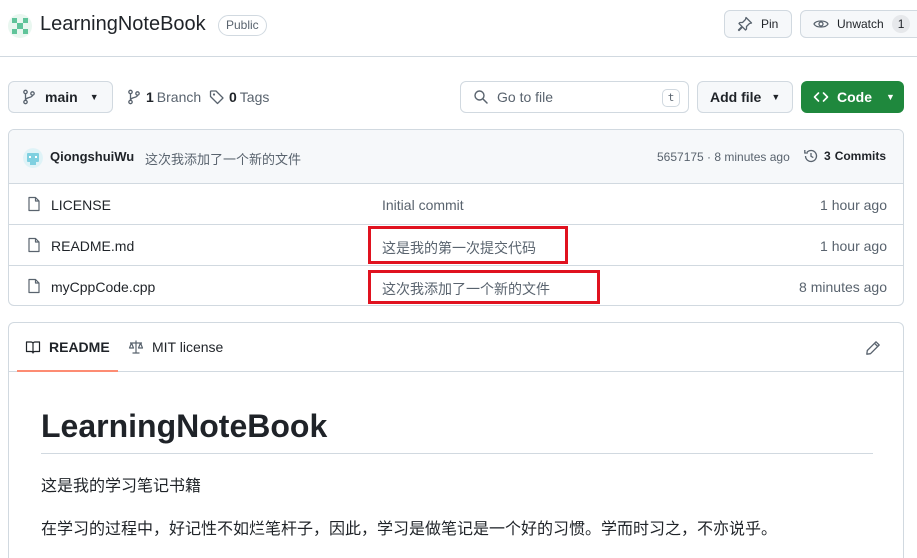 Image resolution: width=917 pixels, height=558 pixels. What do you see at coordinates (758, 24) in the screenshot?
I see `pin-button: Pin` at bounding box center [758, 24].